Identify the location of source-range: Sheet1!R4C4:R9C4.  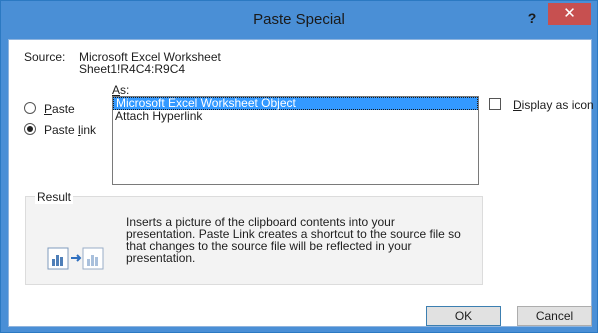
(132, 69).